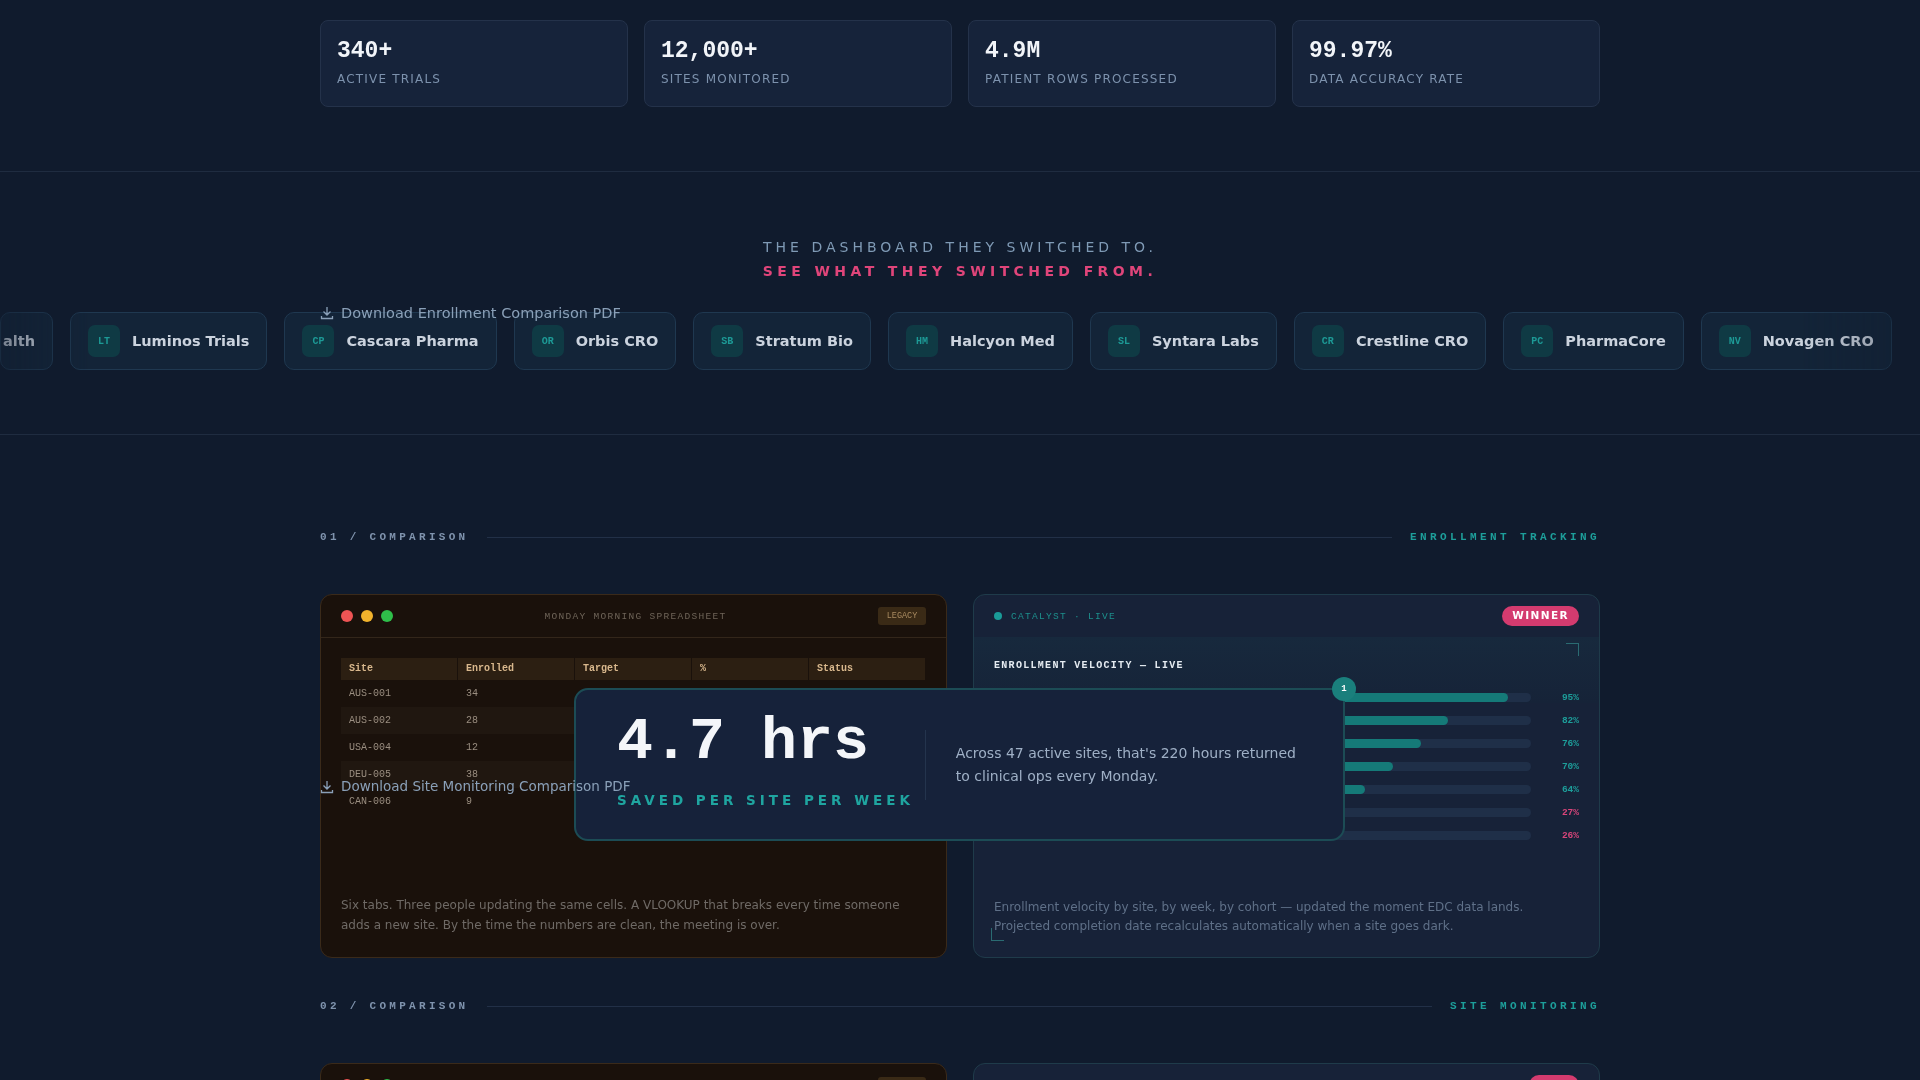  I want to click on table-header-cell: Site, so click(399, 669).